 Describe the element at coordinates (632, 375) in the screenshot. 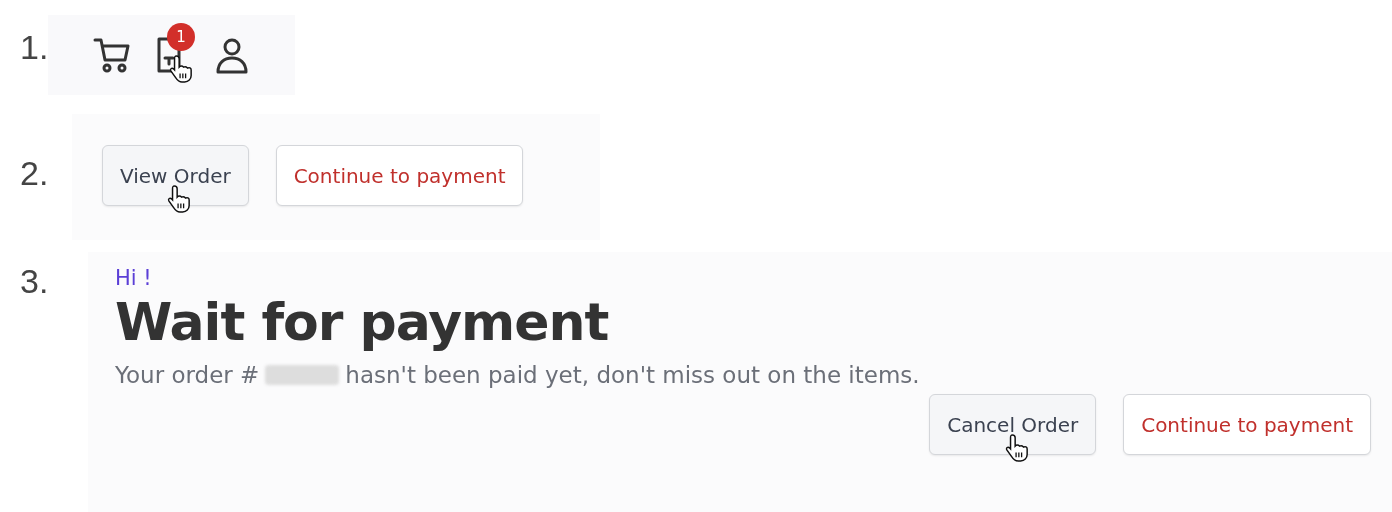

I see `message-text: hasn't been paid yet, don't miss out on the items.` at that location.